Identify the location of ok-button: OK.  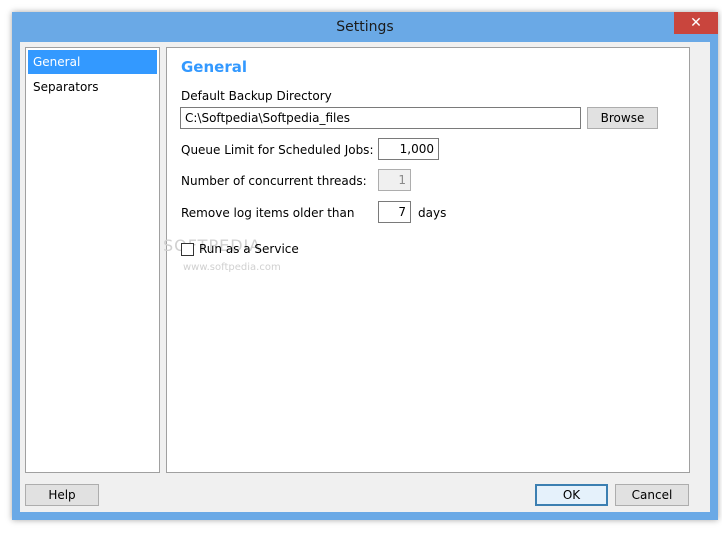
(571, 495).